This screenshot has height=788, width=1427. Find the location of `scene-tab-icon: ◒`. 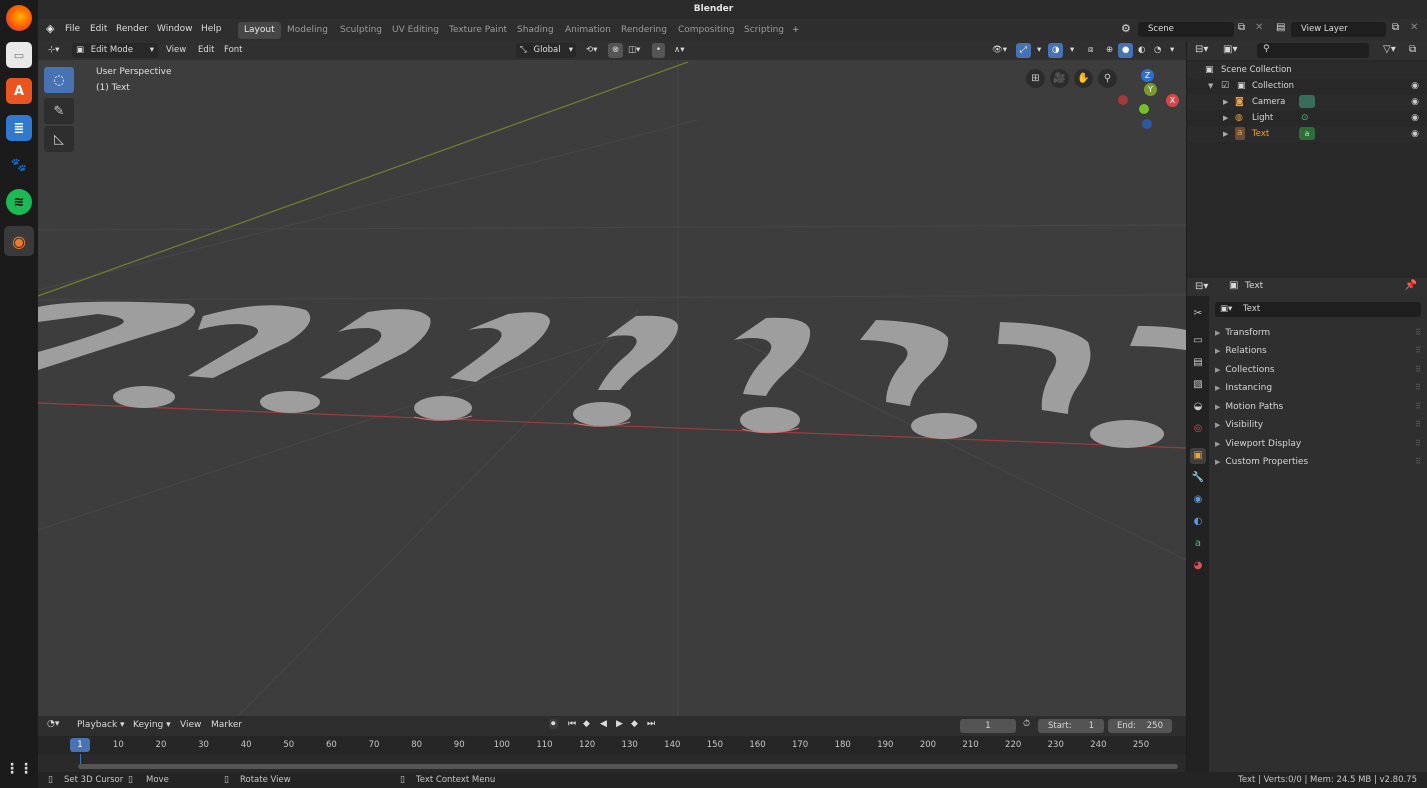

scene-tab-icon: ◒ is located at coordinates (1198, 407).